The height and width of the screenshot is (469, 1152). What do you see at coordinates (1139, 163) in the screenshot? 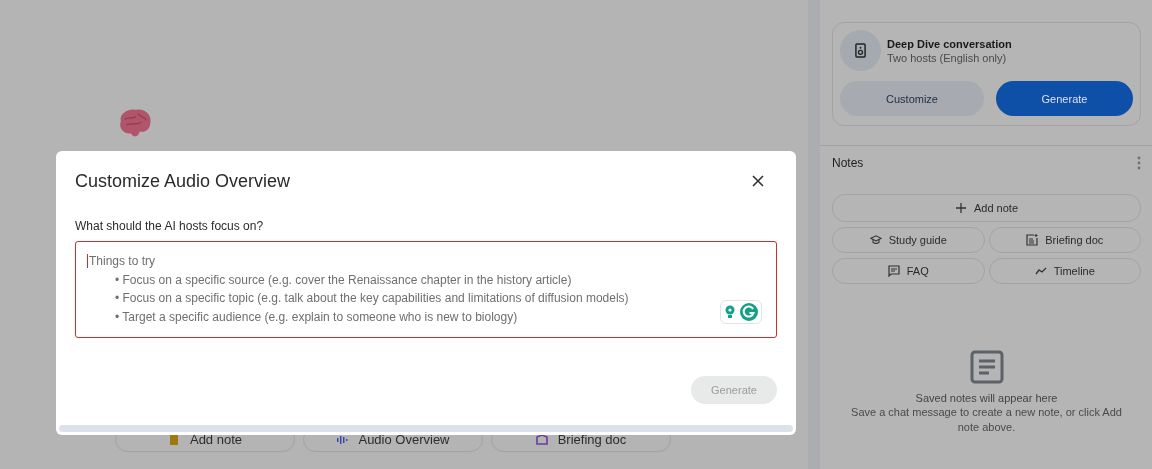
I see `more-options-icon` at bounding box center [1139, 163].